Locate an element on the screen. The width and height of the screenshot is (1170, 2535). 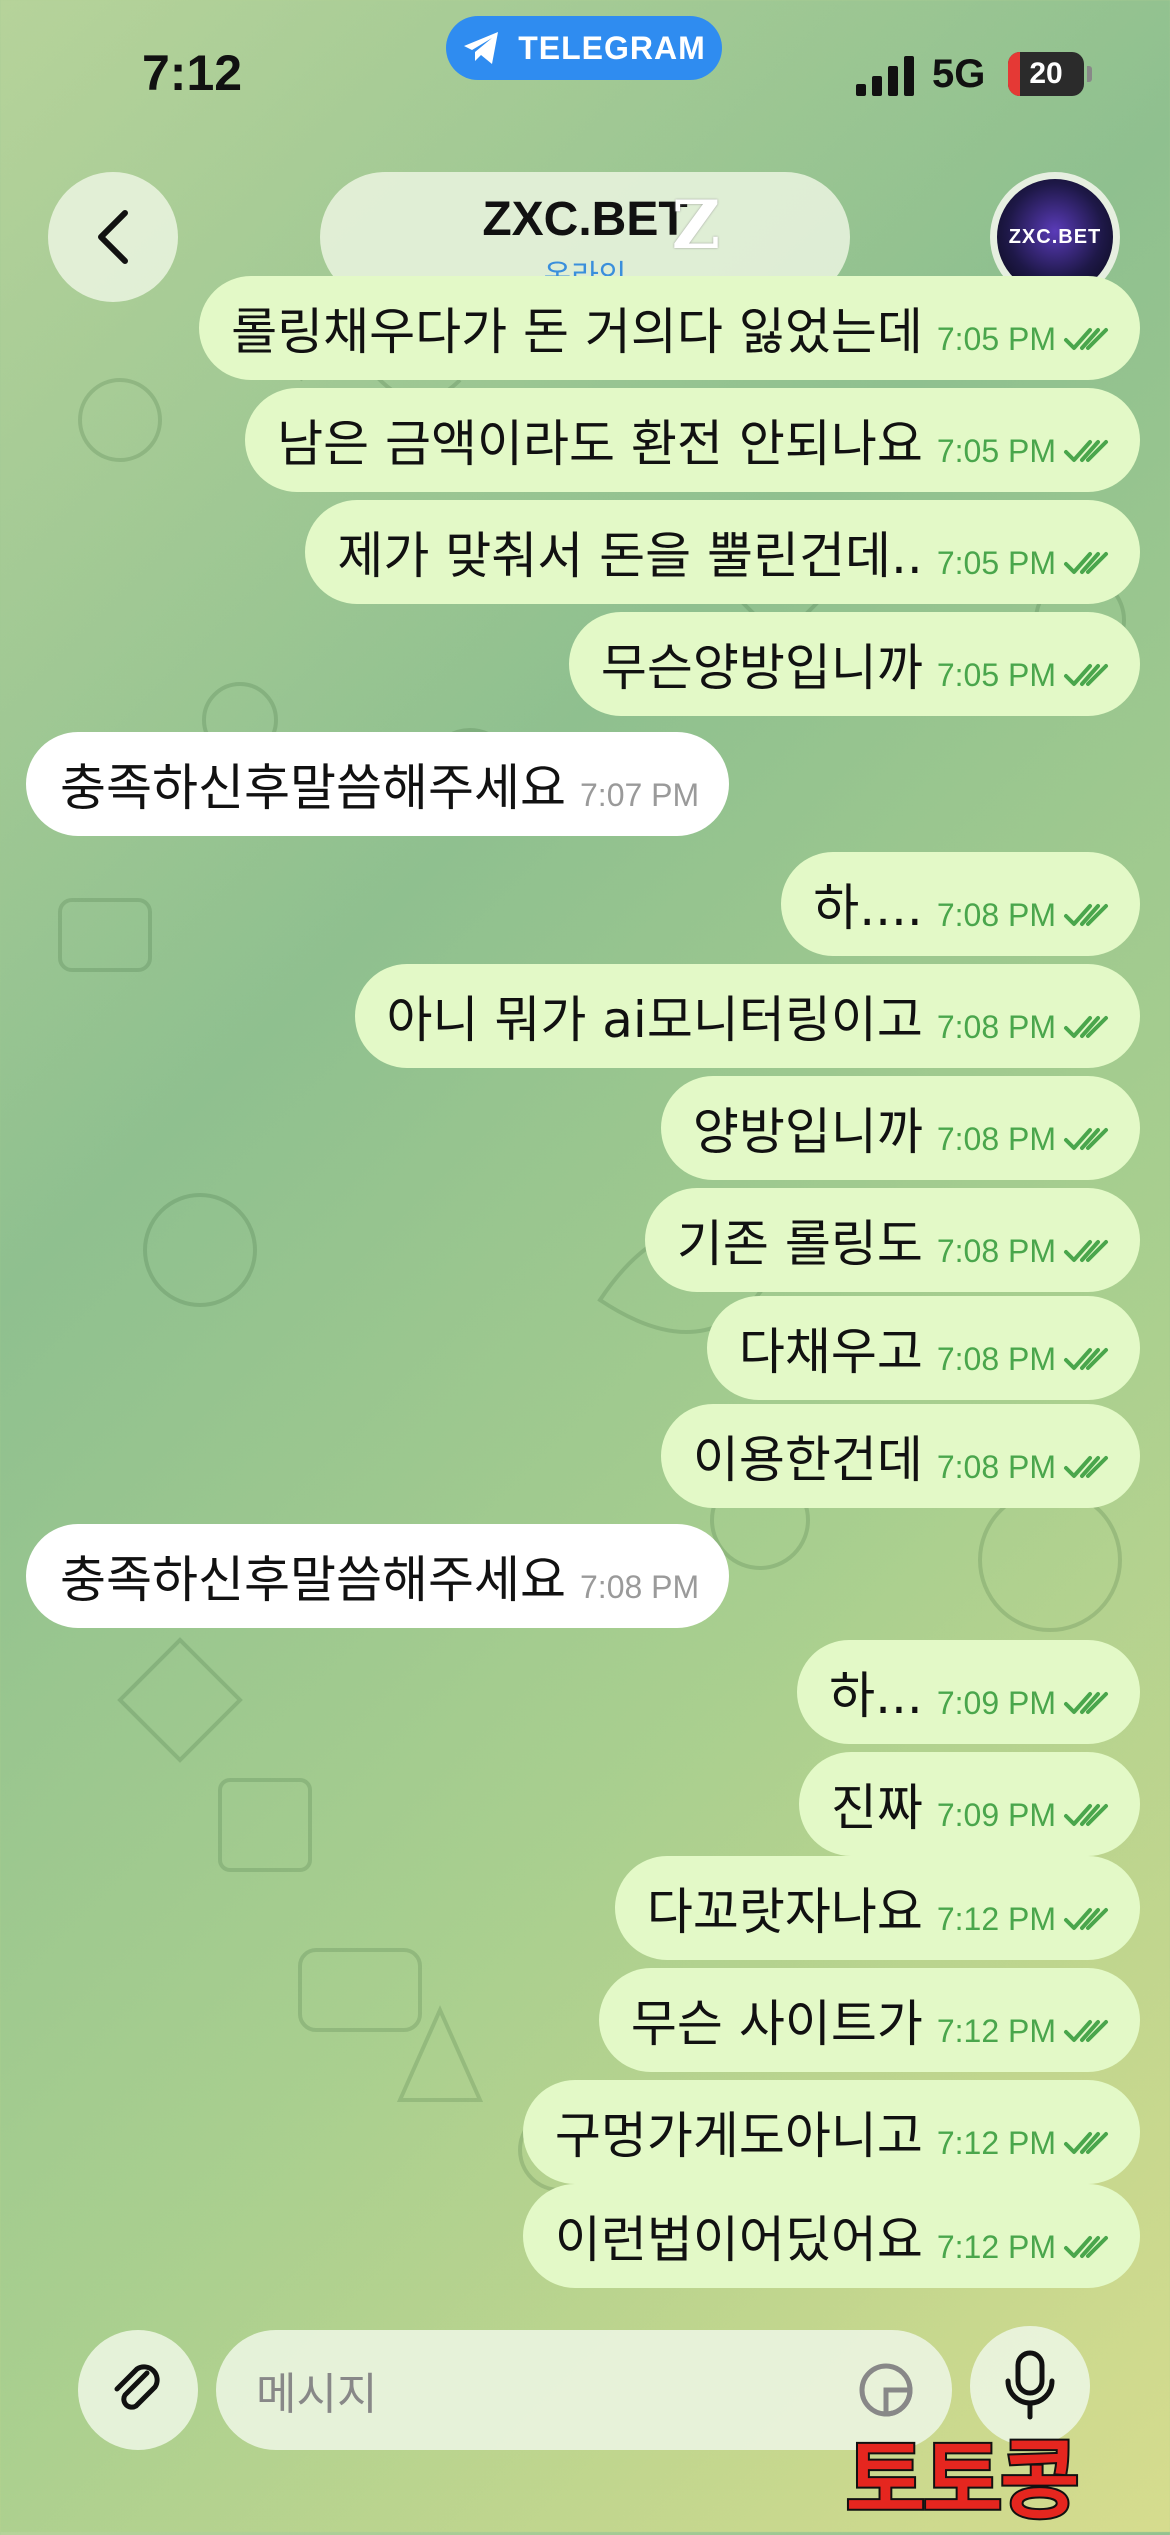
message-text: 구멍가게도아니고 is located at coordinates (738, 2136).